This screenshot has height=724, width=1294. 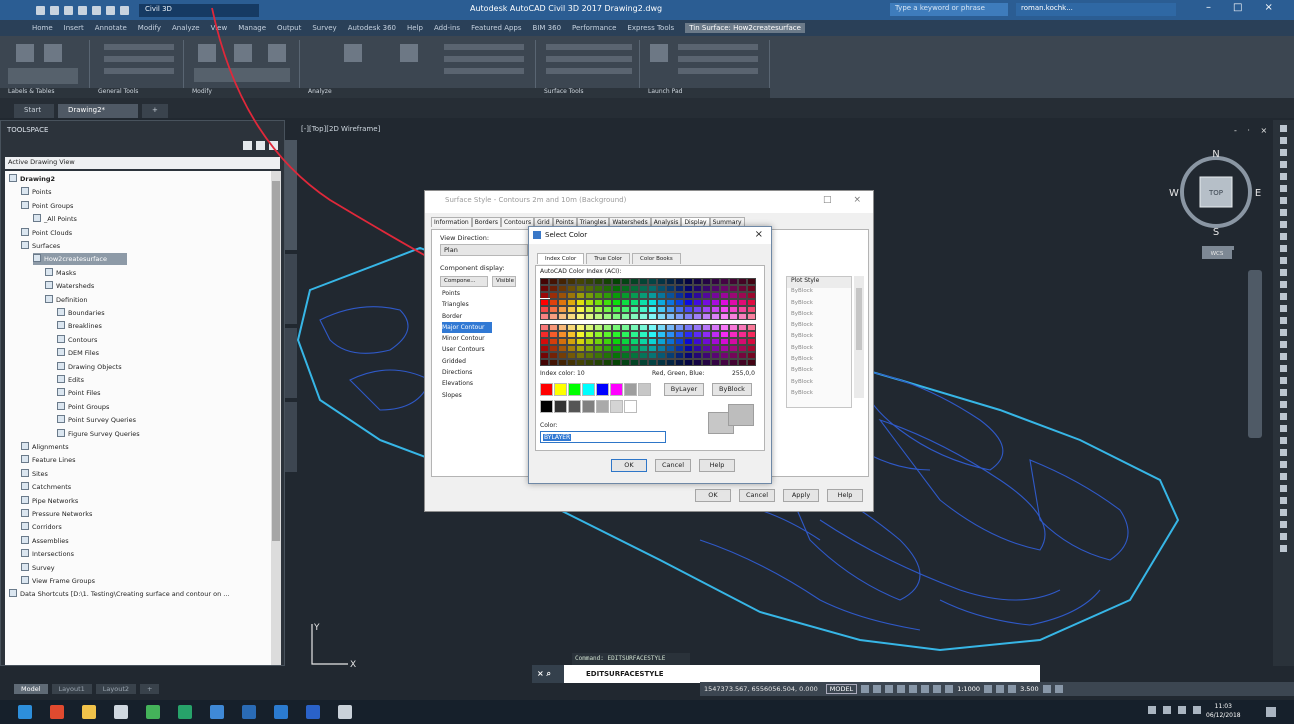 I want to click on customization-icon, so click(x=1058, y=689).